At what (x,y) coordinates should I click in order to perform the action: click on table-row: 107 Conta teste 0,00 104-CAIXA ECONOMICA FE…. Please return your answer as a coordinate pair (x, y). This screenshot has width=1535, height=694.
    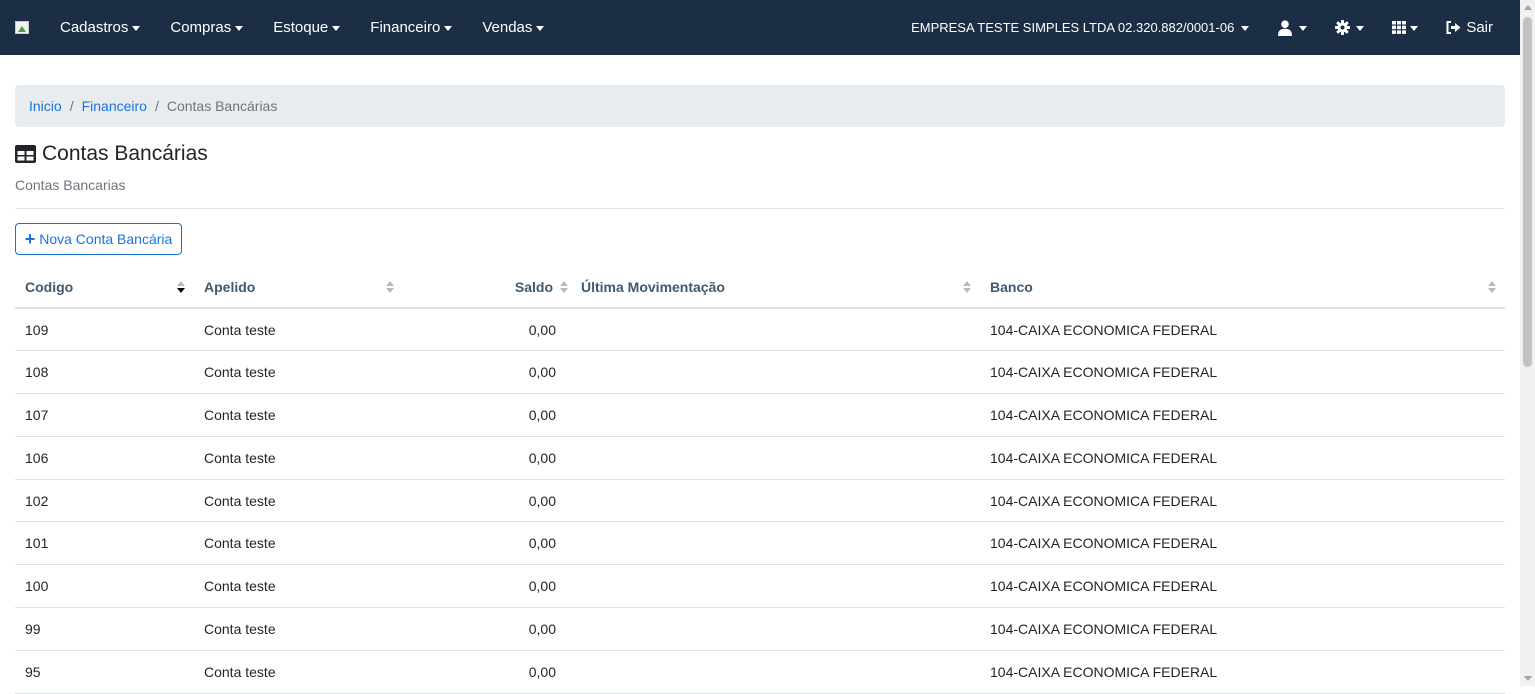
    Looking at the image, I should click on (760, 415).